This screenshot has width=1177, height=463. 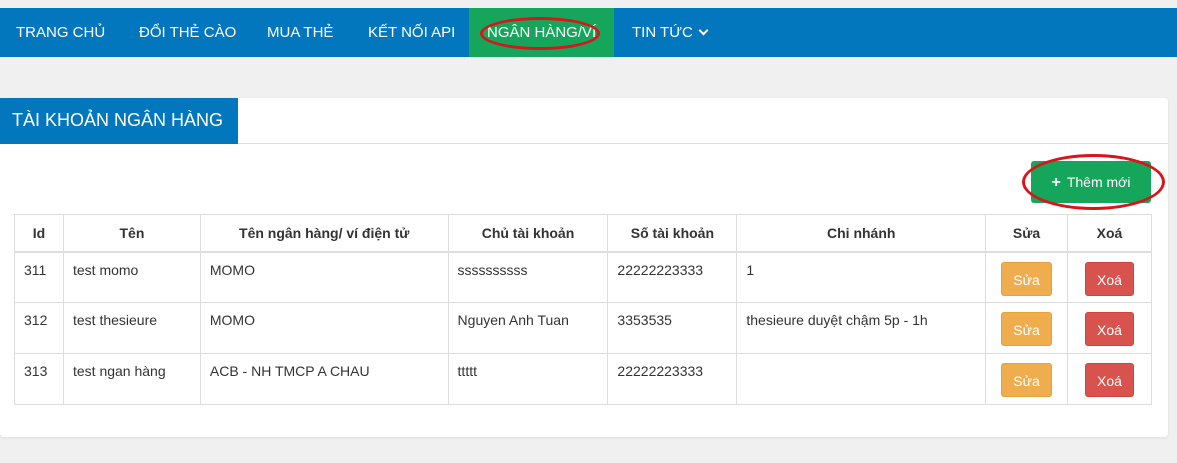 I want to click on column-header-edit: Sửa, so click(x=1027, y=233).